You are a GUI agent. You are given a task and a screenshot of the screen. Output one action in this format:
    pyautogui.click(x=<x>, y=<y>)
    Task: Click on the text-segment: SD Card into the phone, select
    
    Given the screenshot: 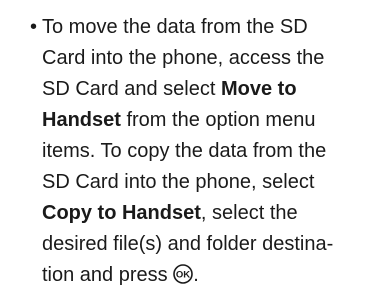 What is the action you would take?
    pyautogui.click(x=178, y=182)
    